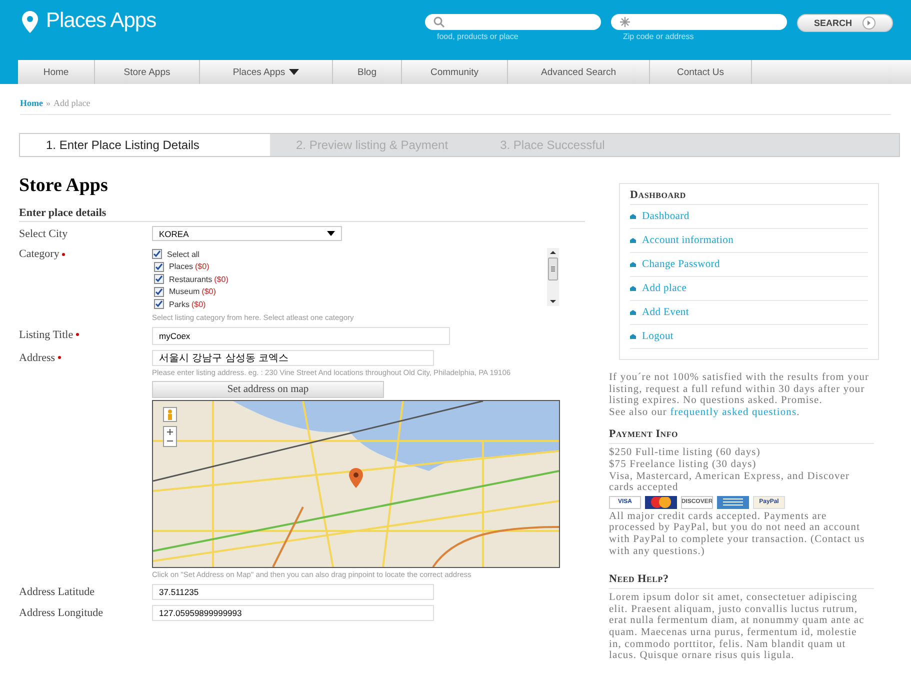 This screenshot has height=679, width=911. I want to click on longitude-input: 127.05959899999993, so click(293, 612).